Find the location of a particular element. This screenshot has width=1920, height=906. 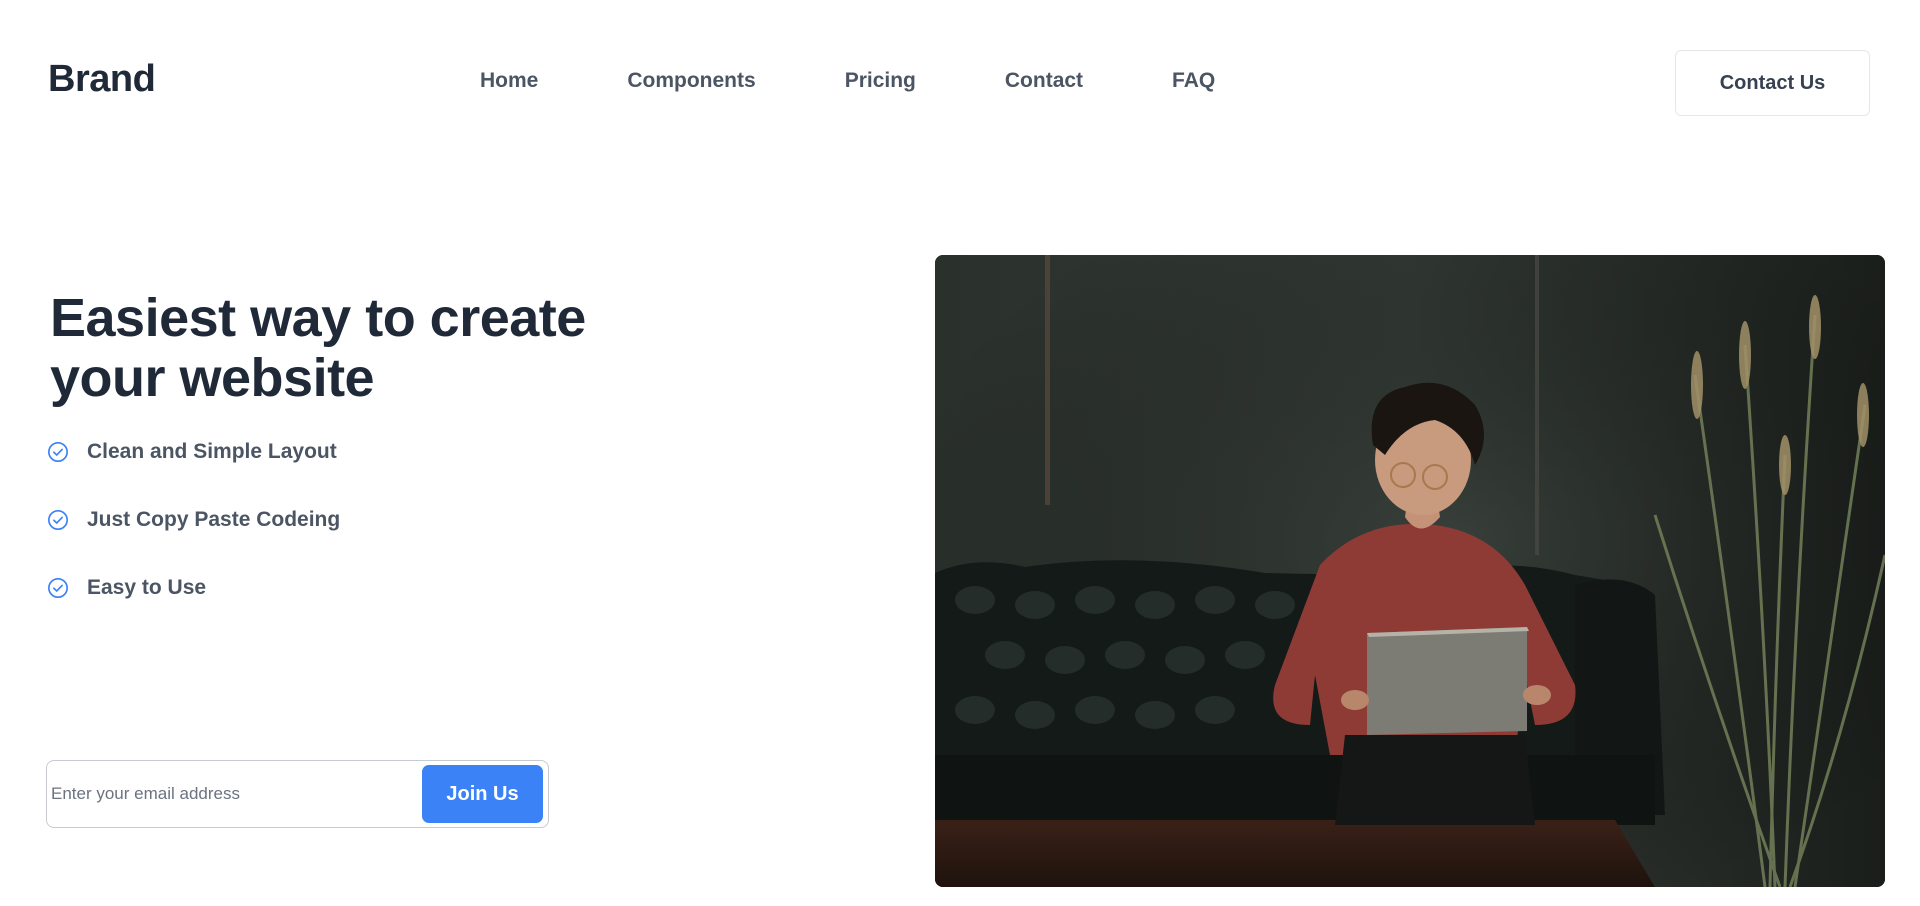

feature-item: Just Copy Paste Codeing is located at coordinates (193, 520).